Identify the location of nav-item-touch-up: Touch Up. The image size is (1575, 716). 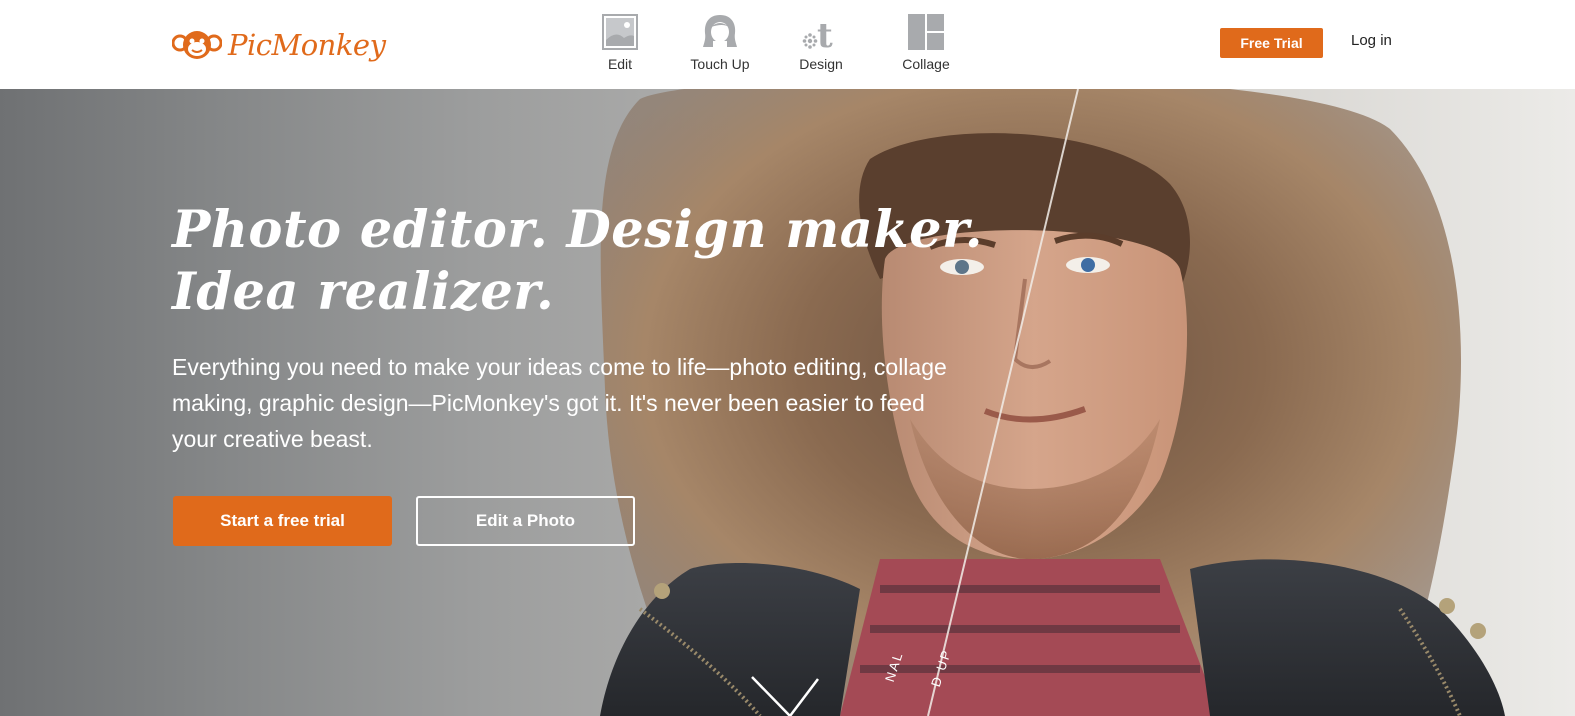
(720, 42).